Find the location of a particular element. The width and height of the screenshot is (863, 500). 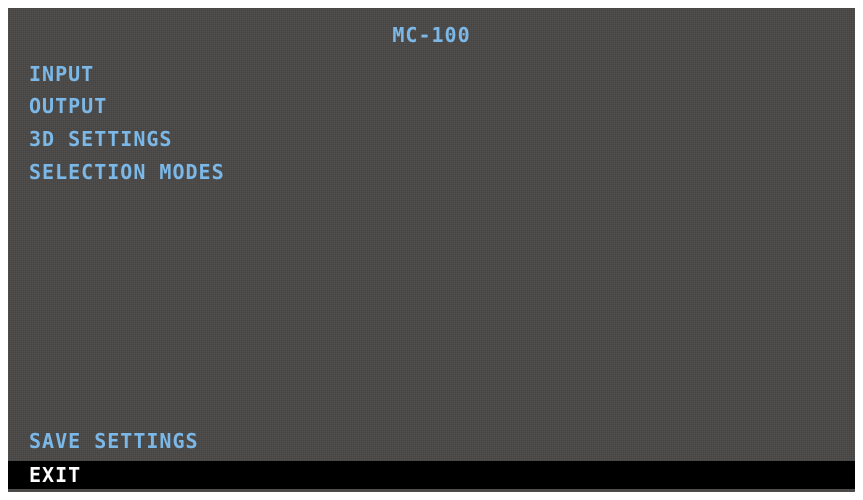

menu-item-exit-selected: EXIT is located at coordinates (431, 475).